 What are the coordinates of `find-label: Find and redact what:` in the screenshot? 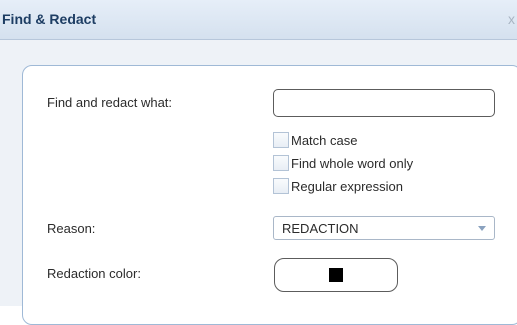 It's located at (110, 102).